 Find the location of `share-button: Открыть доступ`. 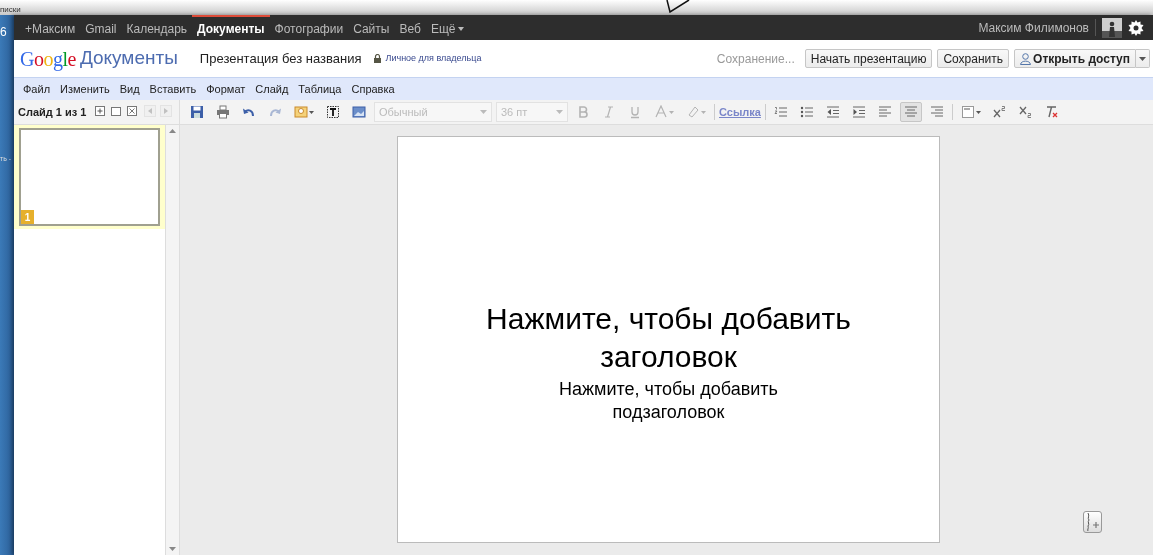

share-button: Открыть доступ is located at coordinates (1075, 58).